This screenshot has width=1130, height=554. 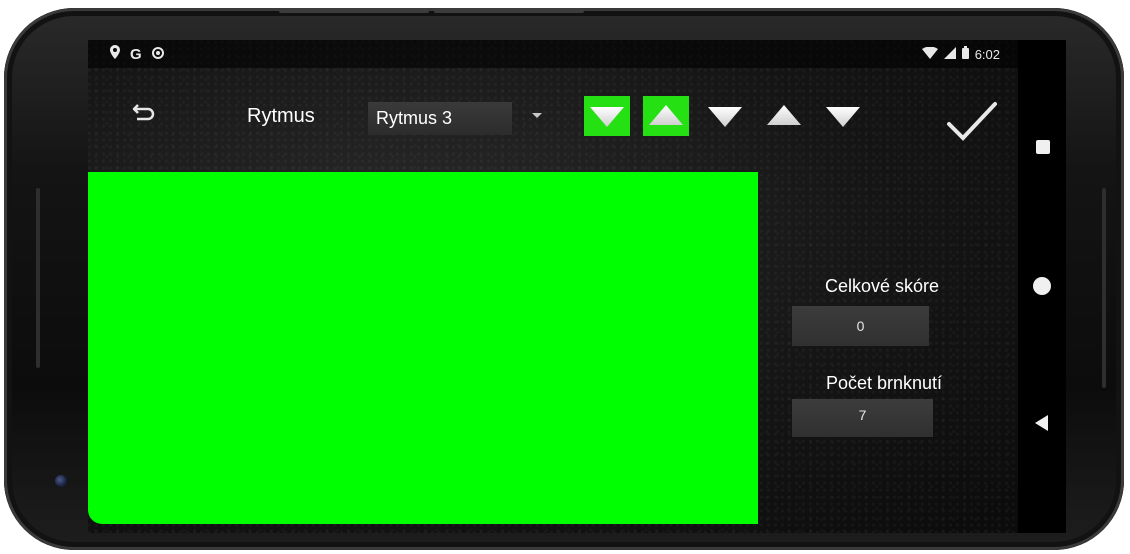 What do you see at coordinates (884, 383) in the screenshot?
I see `strum-count-label: Počet brnknutí` at bounding box center [884, 383].